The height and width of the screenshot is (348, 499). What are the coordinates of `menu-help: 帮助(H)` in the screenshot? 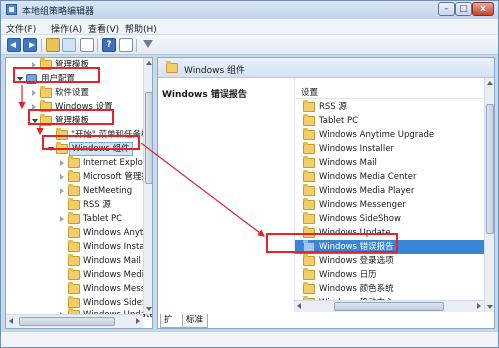 It's located at (141, 28).